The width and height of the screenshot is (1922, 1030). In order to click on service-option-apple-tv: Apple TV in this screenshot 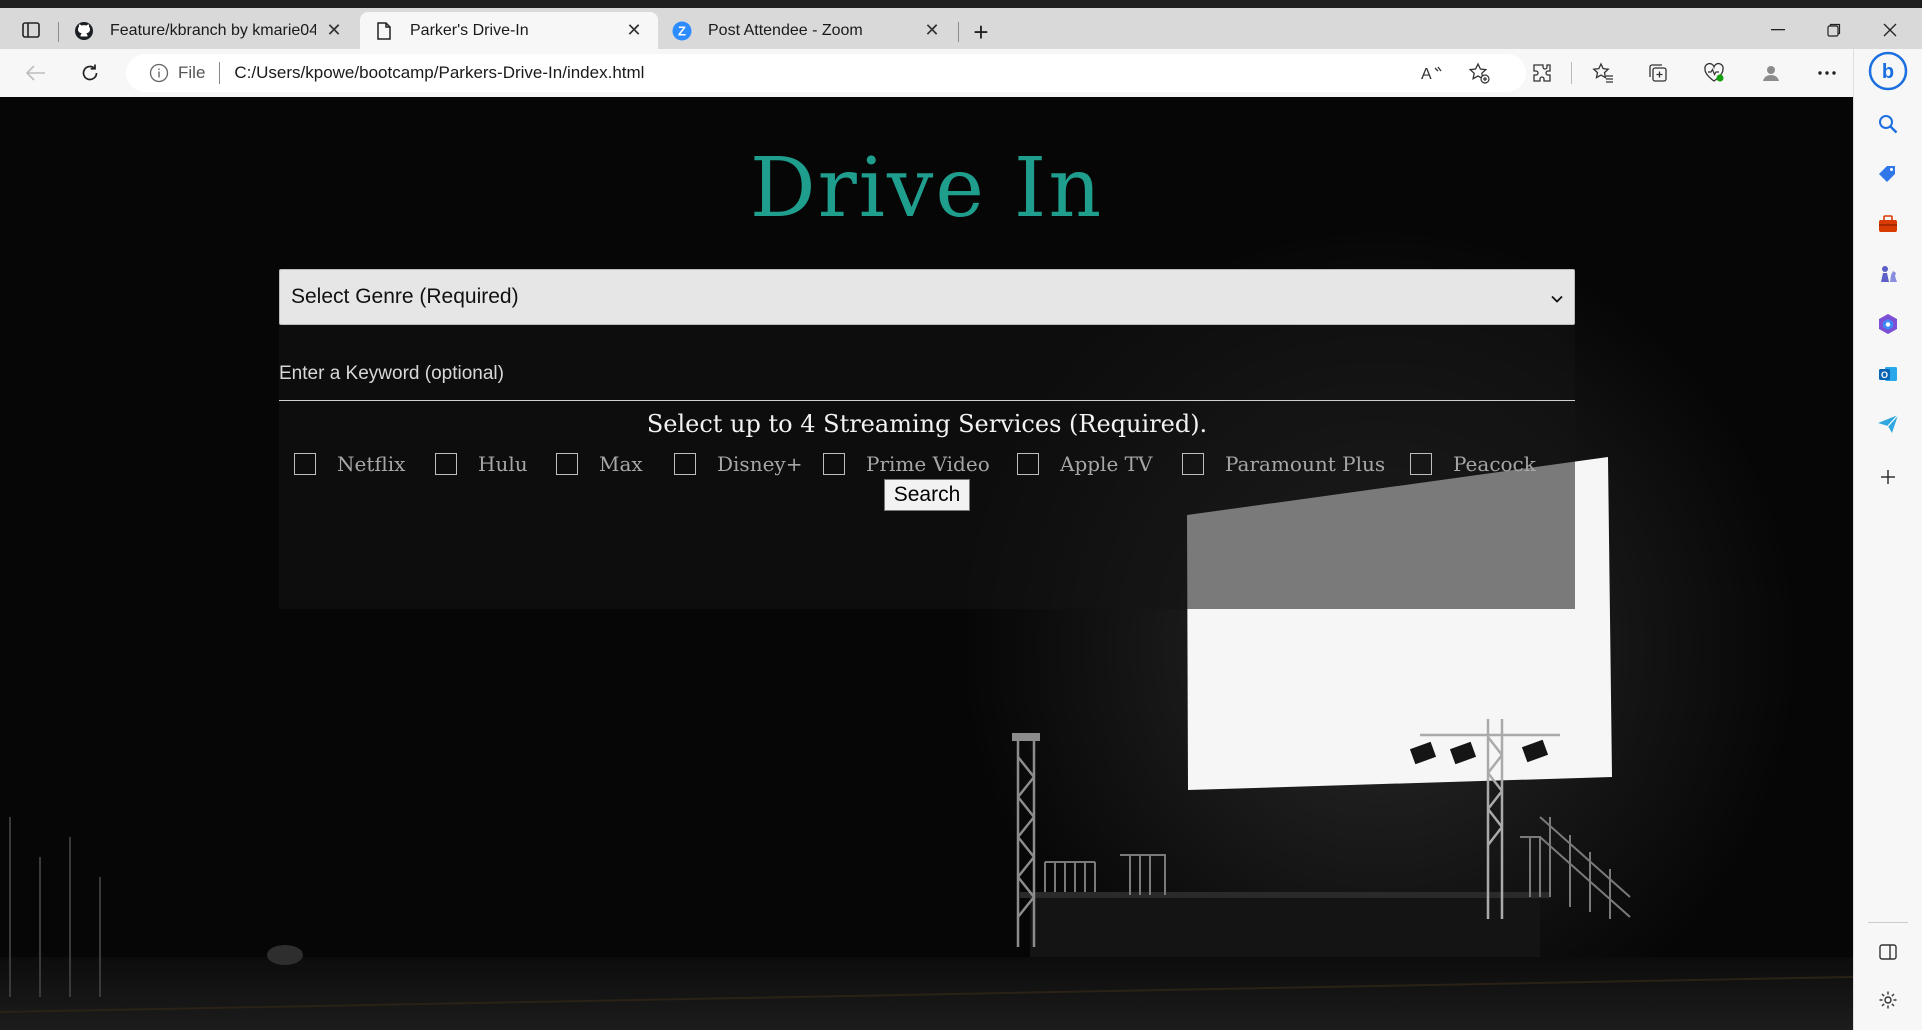, I will do `click(1084, 464)`.